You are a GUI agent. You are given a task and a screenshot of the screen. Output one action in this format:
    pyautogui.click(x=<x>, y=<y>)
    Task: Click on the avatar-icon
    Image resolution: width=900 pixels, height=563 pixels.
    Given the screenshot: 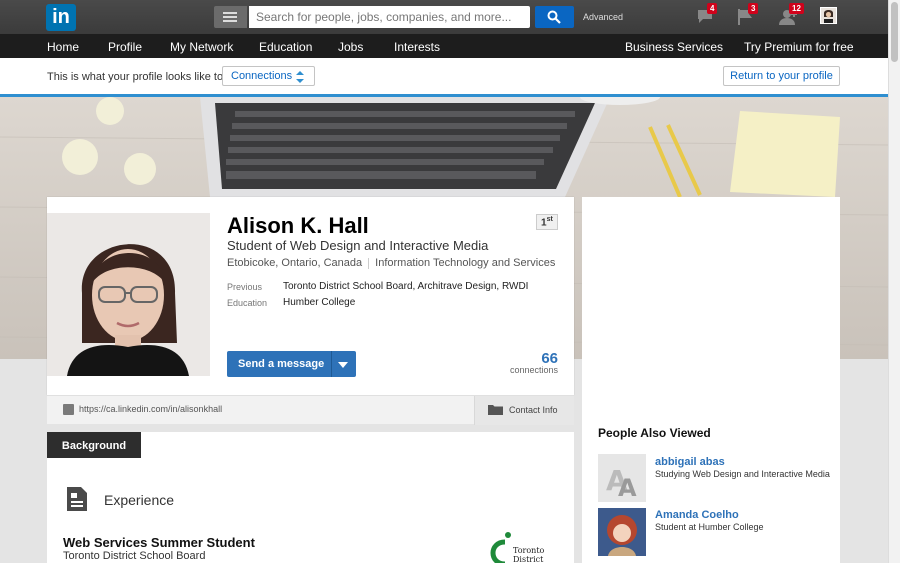 What is the action you would take?
    pyautogui.click(x=828, y=15)
    